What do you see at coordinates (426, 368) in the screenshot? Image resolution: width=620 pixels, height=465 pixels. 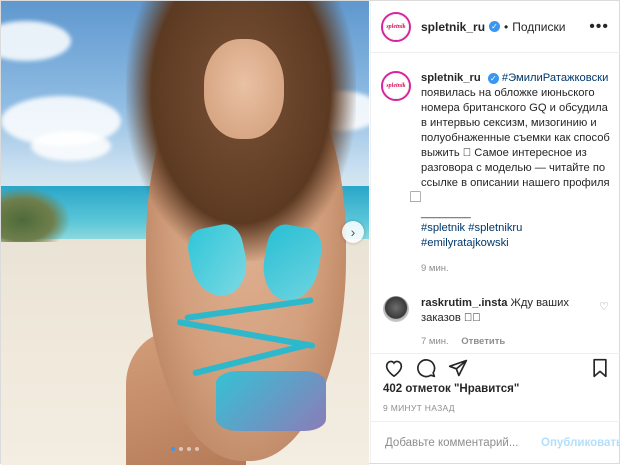 I see `comment-bubble-icon` at bounding box center [426, 368].